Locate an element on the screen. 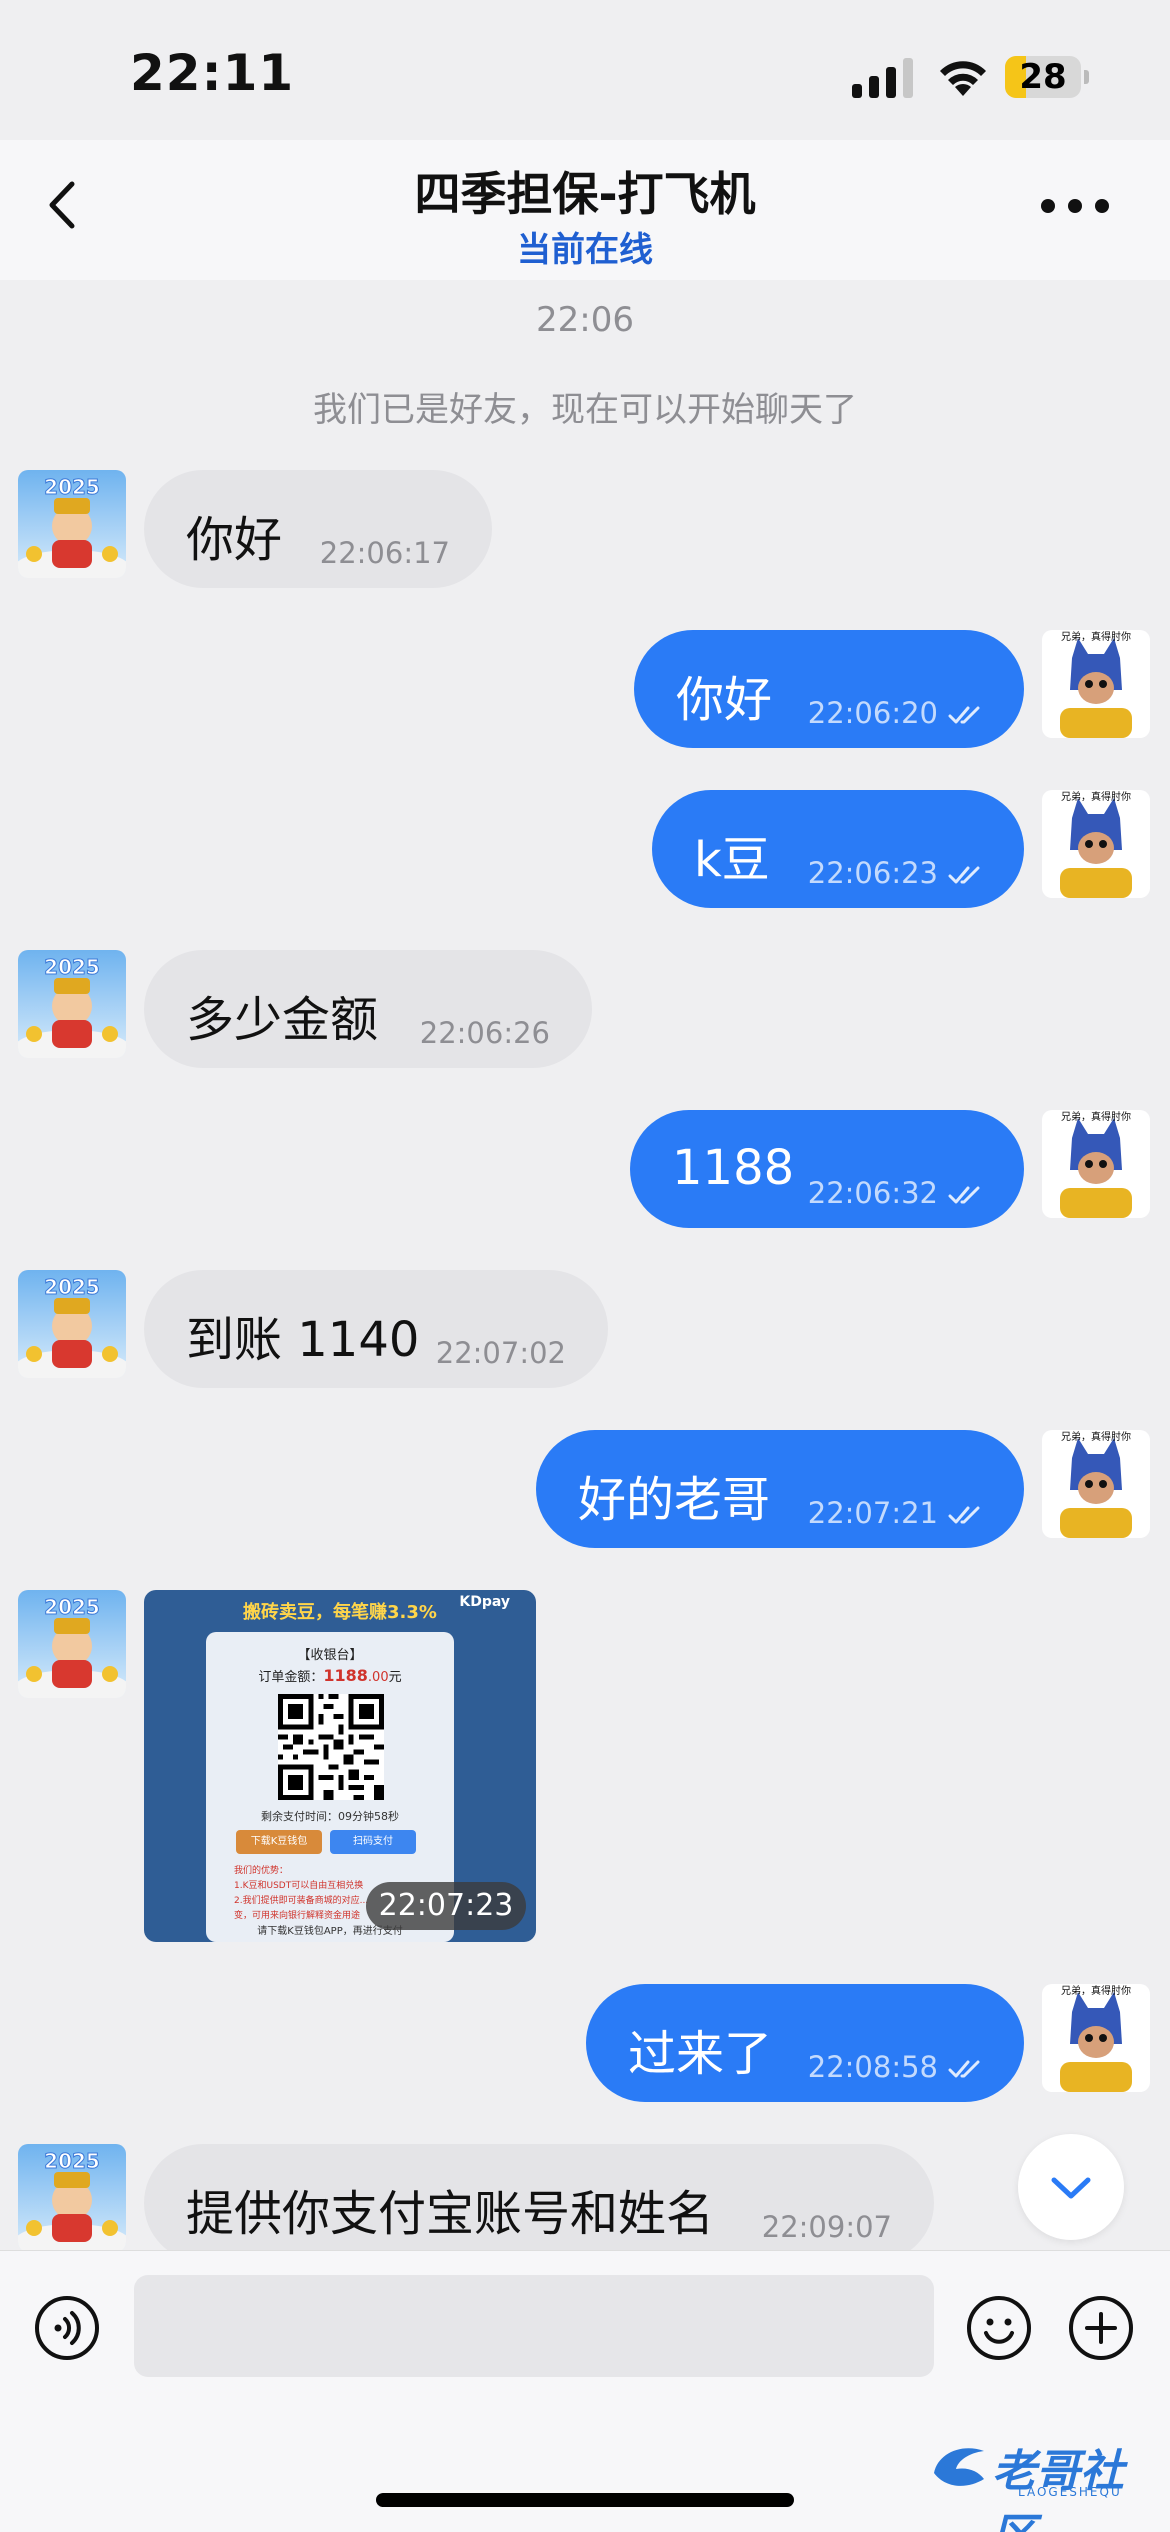 This screenshot has height=2532, width=1170. system-notice: 我们已是好友，现在可以开始聊天了 is located at coordinates (585, 410).